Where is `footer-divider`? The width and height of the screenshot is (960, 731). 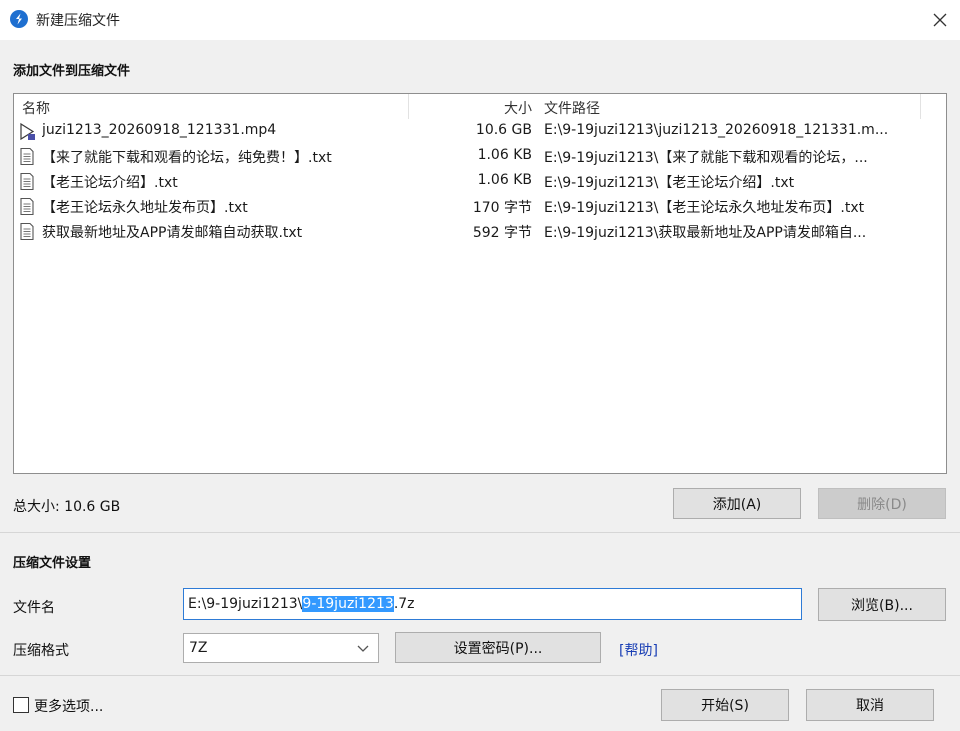
footer-divider is located at coordinates (480, 675).